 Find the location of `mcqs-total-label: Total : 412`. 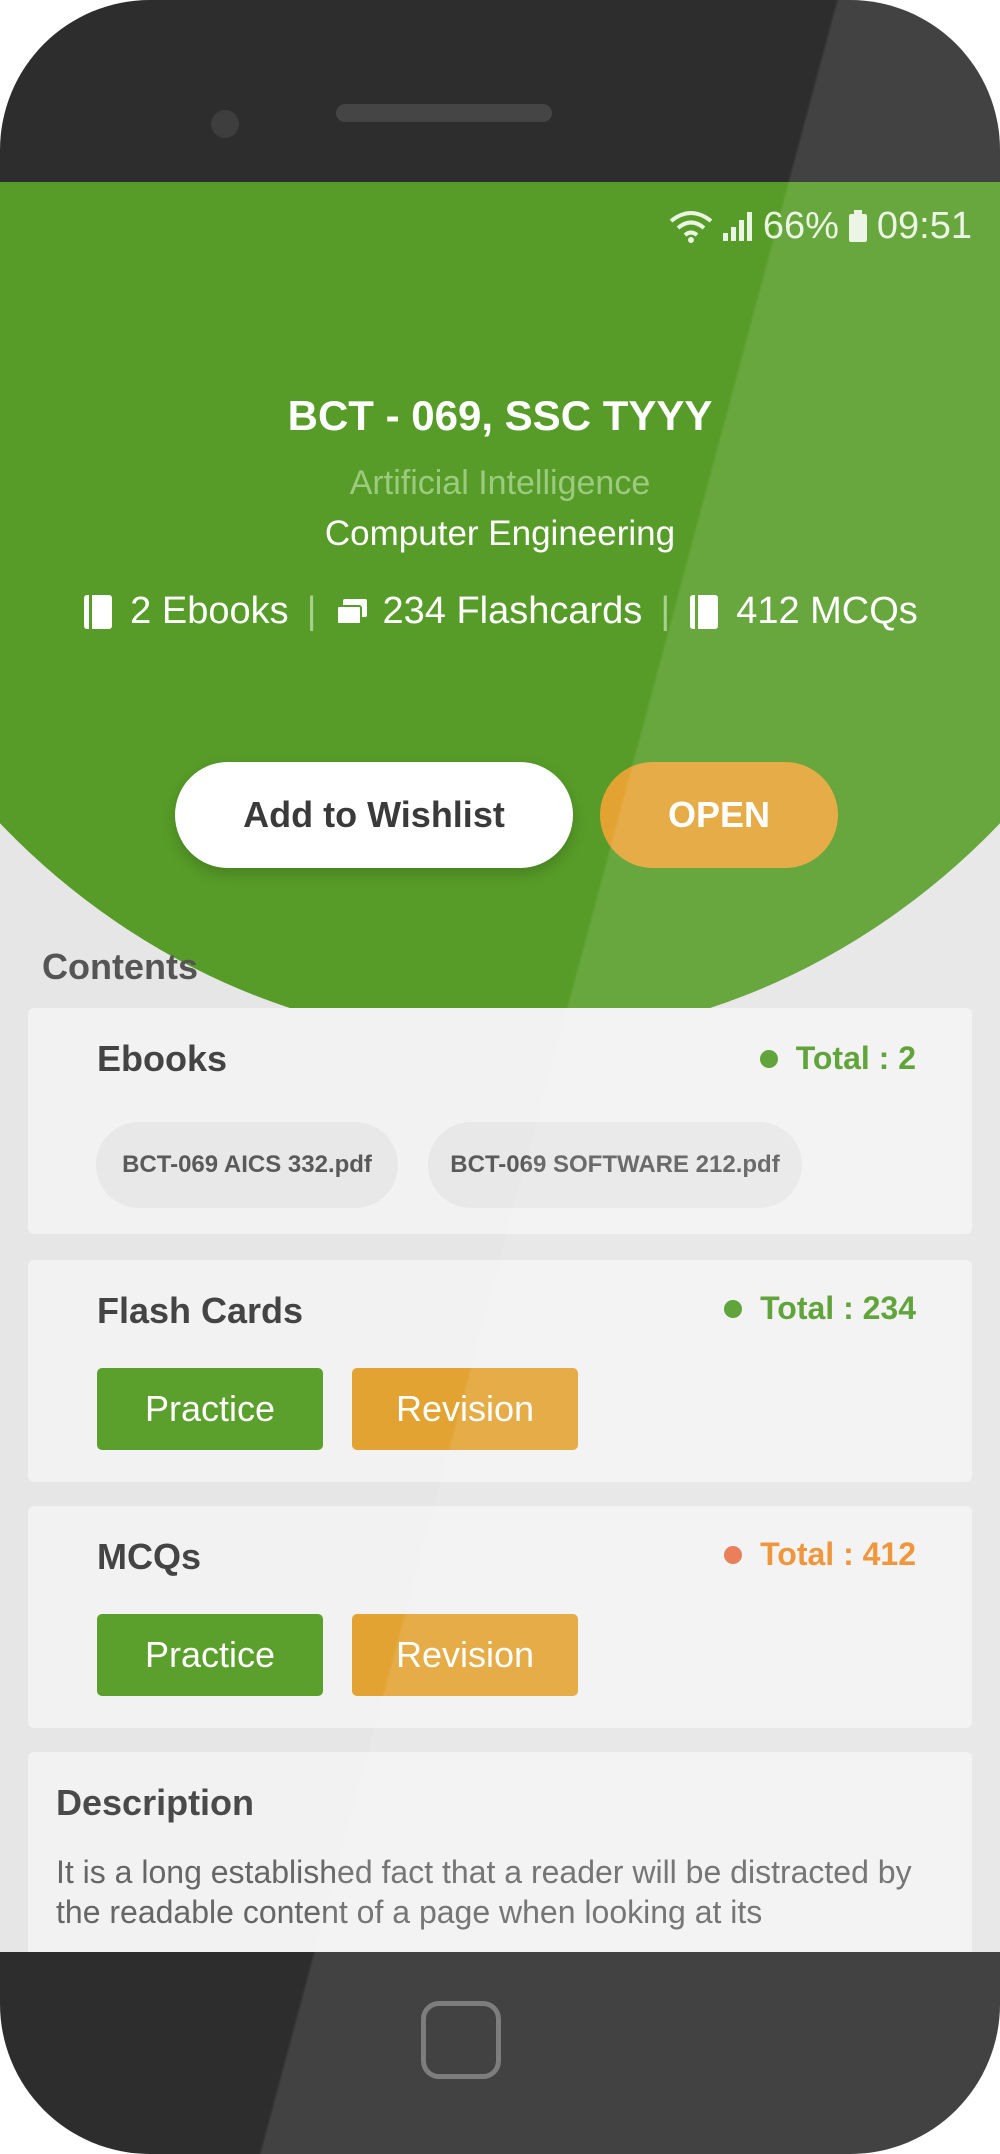

mcqs-total-label: Total : 412 is located at coordinates (838, 1554).